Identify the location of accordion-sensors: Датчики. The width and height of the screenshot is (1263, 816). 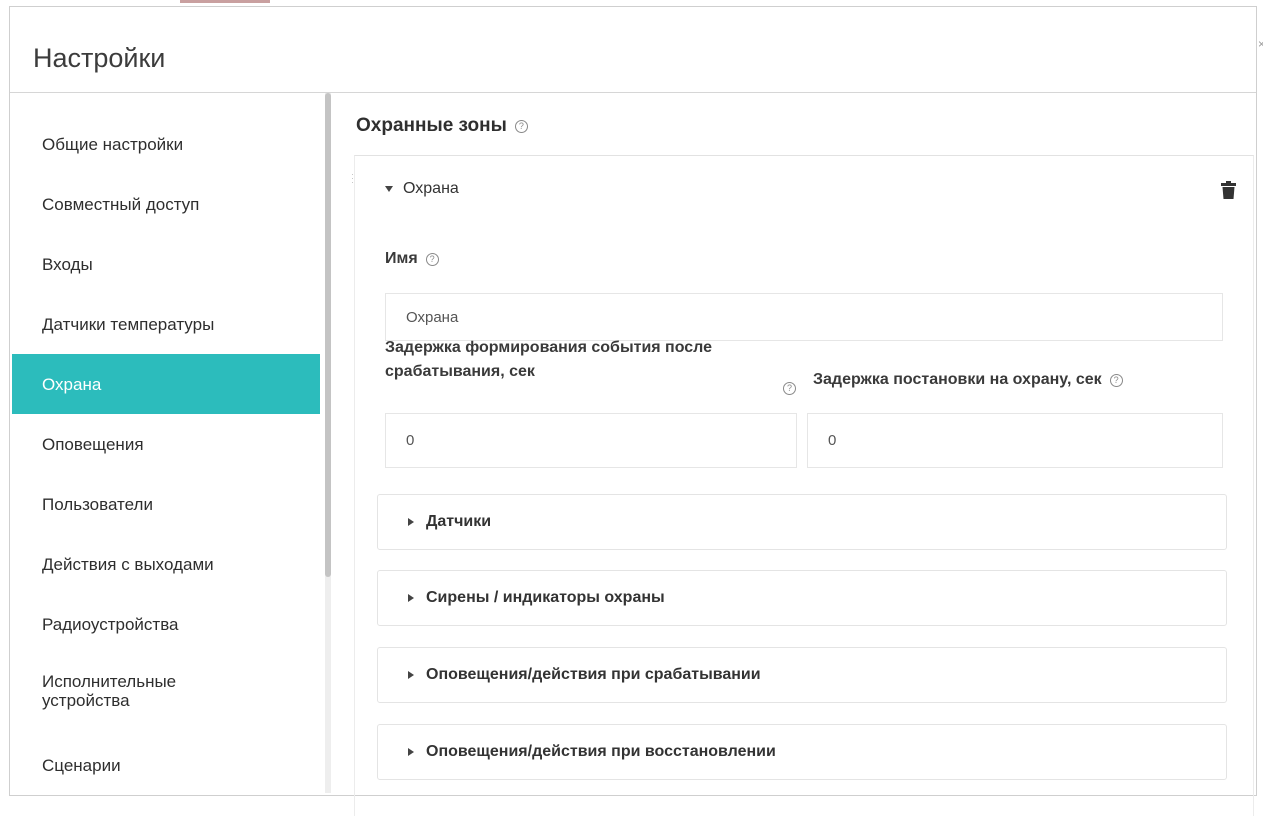
(802, 522).